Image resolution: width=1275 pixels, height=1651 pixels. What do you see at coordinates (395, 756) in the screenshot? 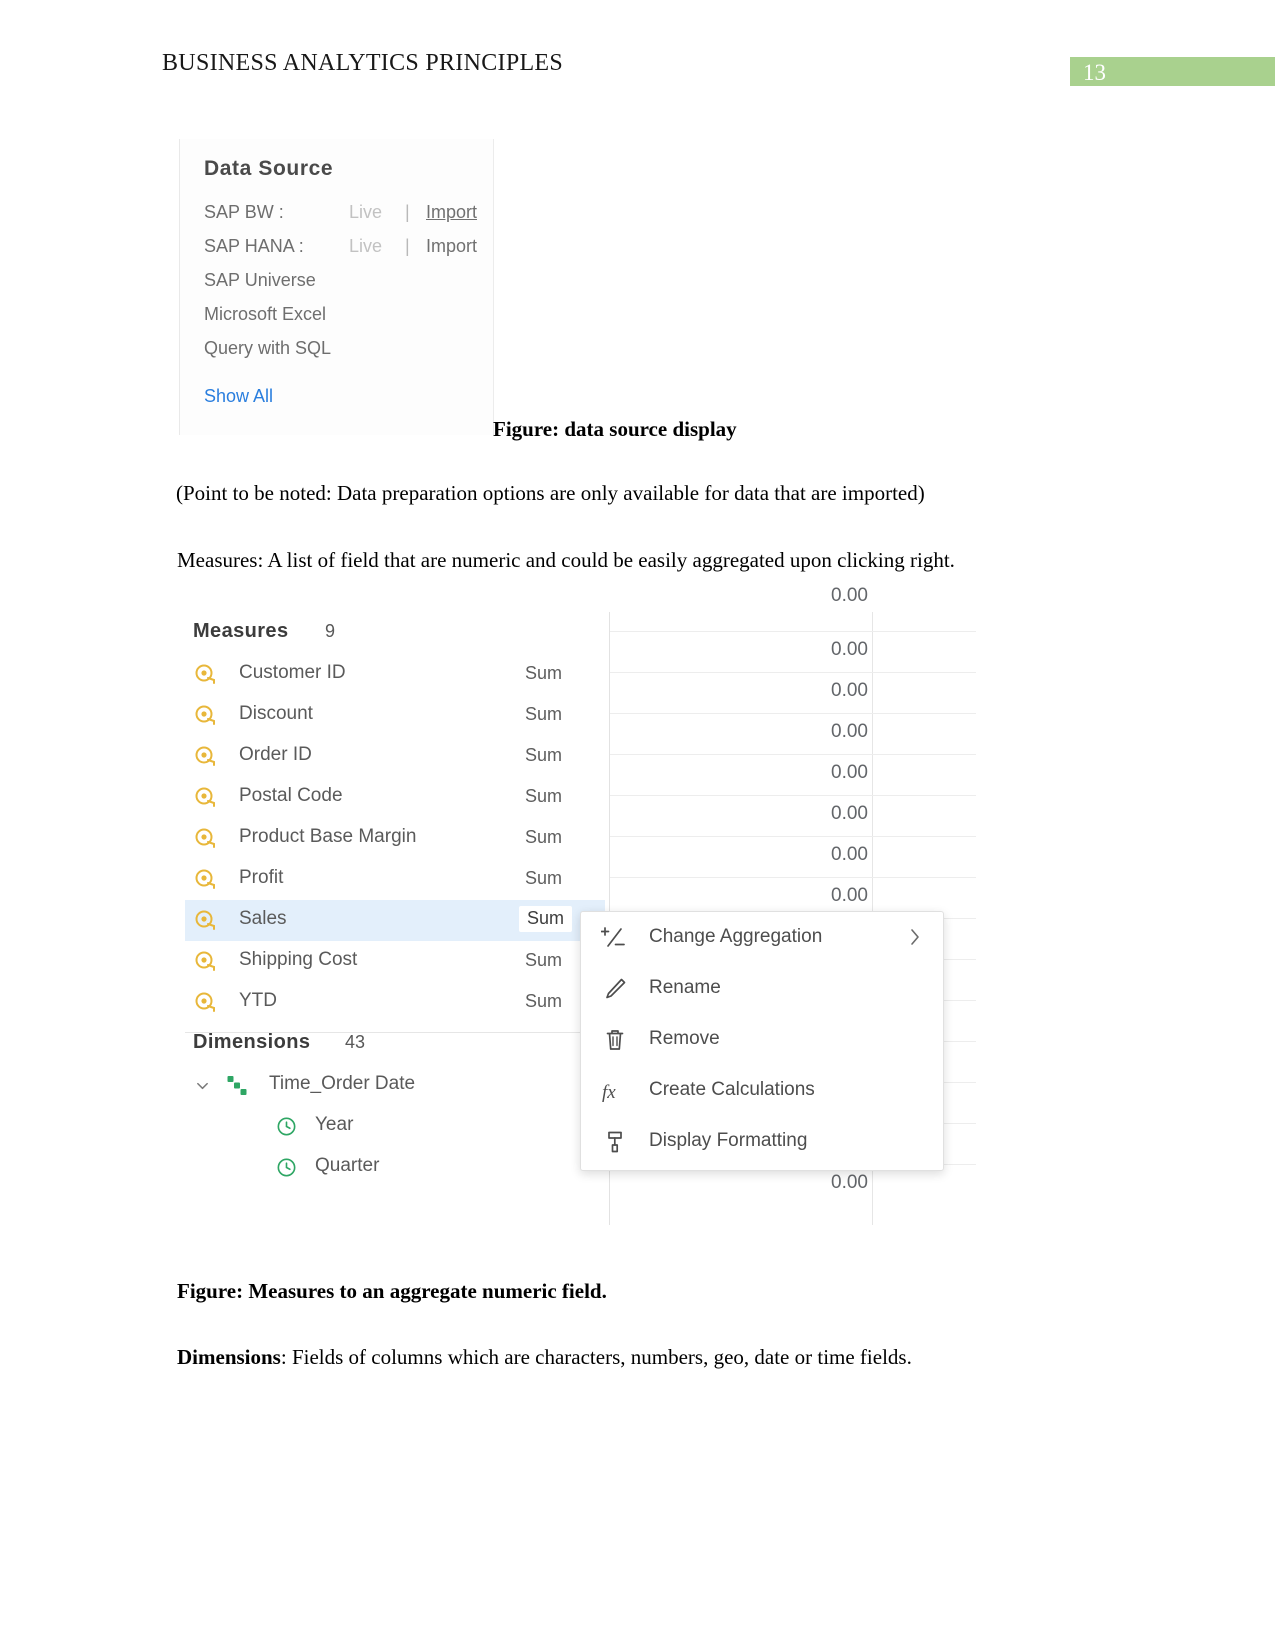
I see `measure-row-order-id: Order ID Sum` at bounding box center [395, 756].